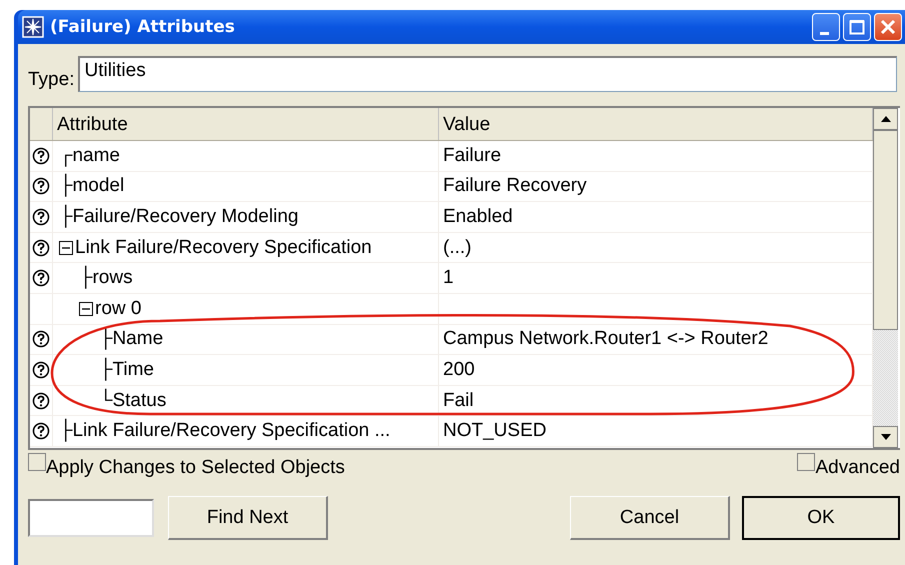 This screenshot has height=565, width=905. What do you see at coordinates (605, 339) in the screenshot?
I see `attribute-value: Campus Network.Router1 <-> Router2` at bounding box center [605, 339].